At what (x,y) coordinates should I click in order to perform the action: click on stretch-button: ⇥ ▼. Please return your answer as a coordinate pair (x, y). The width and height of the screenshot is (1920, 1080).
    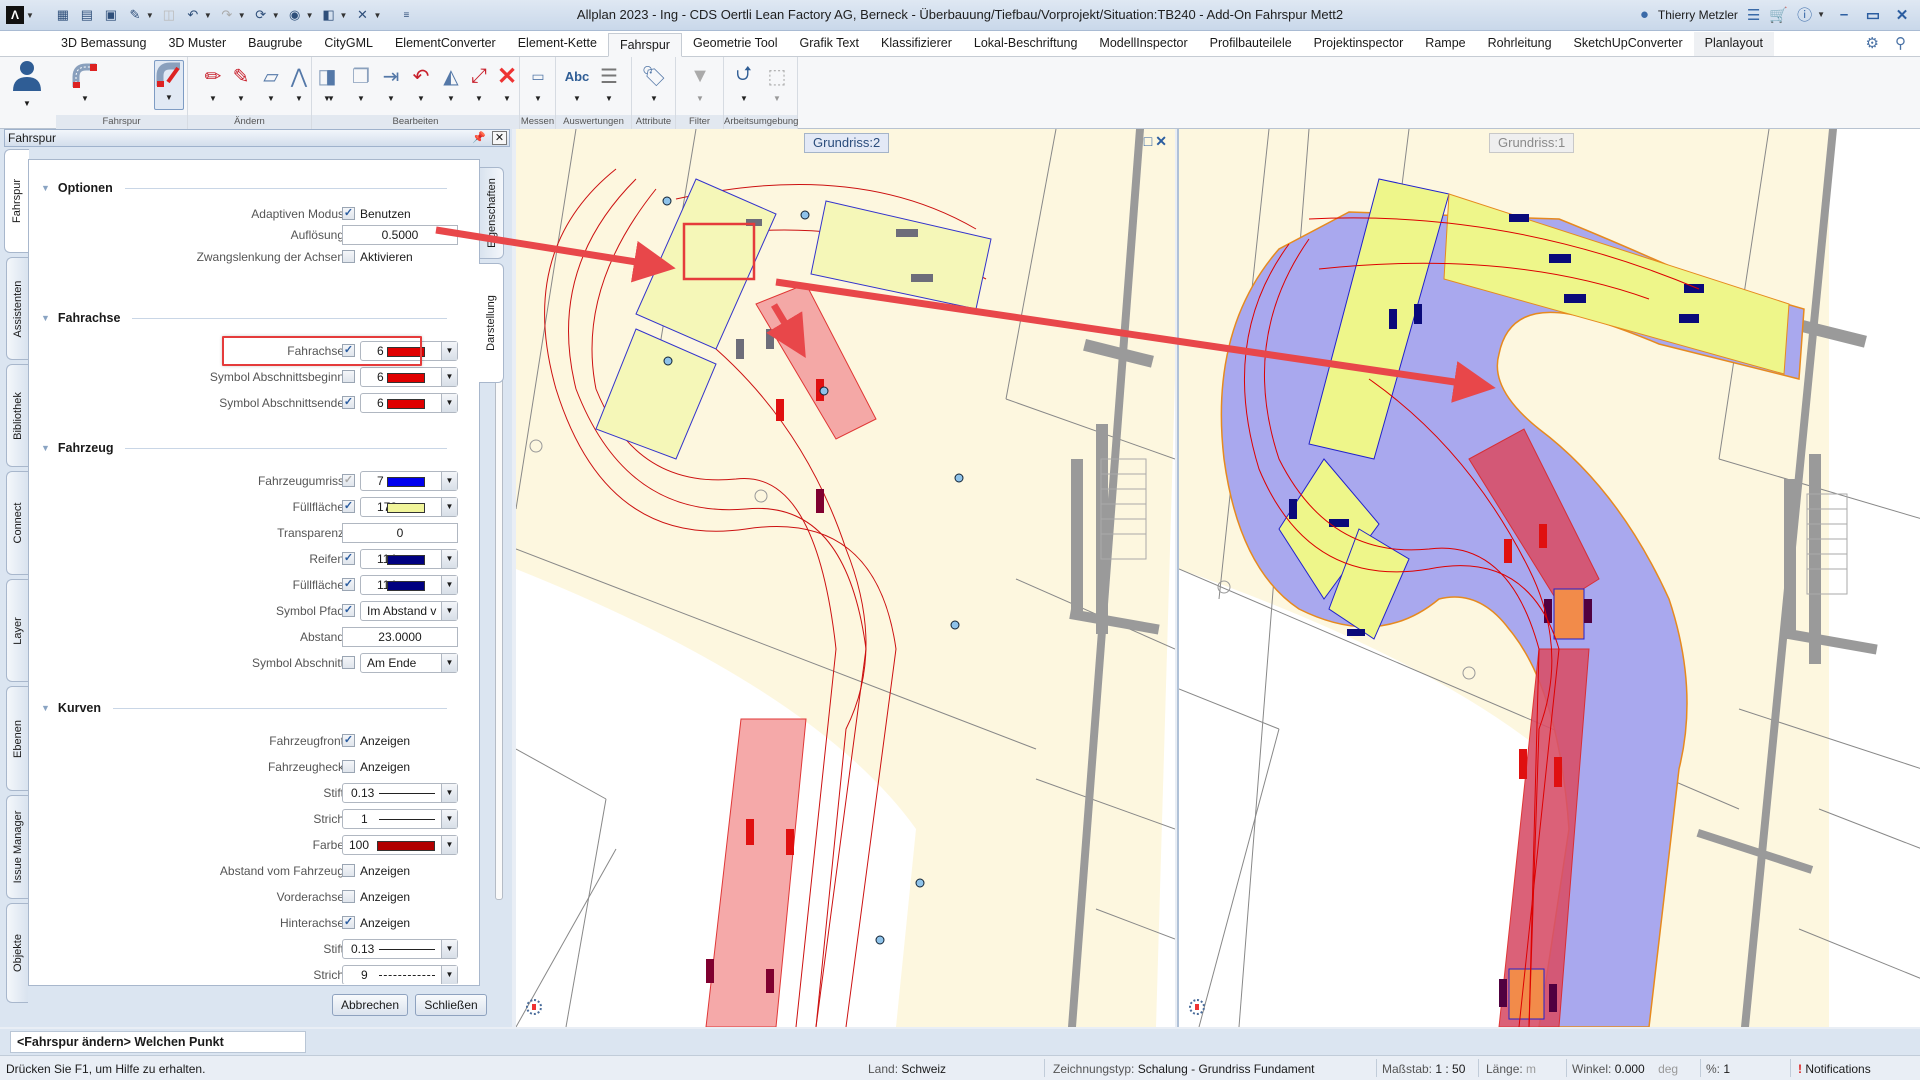
    Looking at the image, I should click on (391, 85).